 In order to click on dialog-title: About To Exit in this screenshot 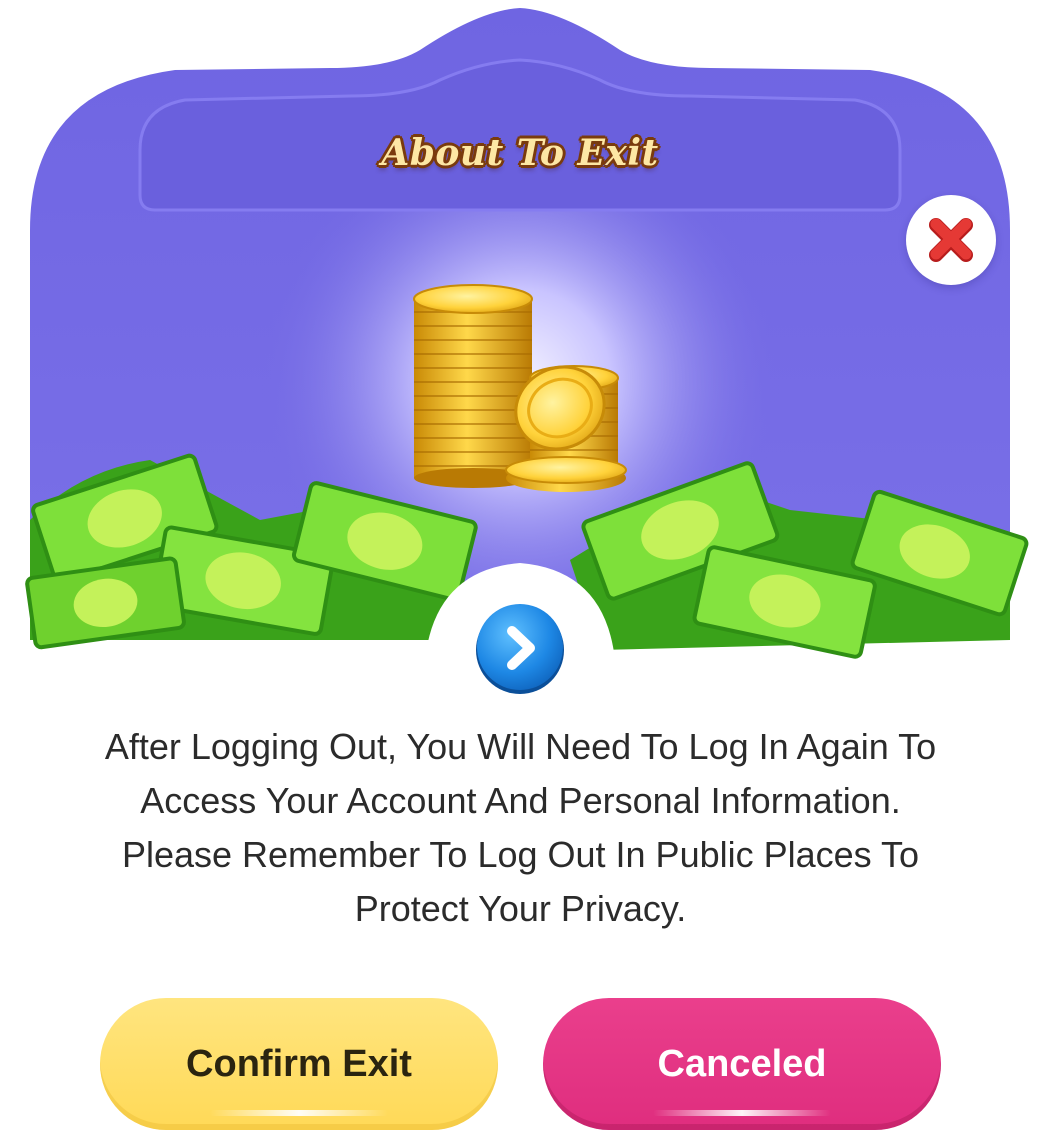, I will do `click(520, 153)`.